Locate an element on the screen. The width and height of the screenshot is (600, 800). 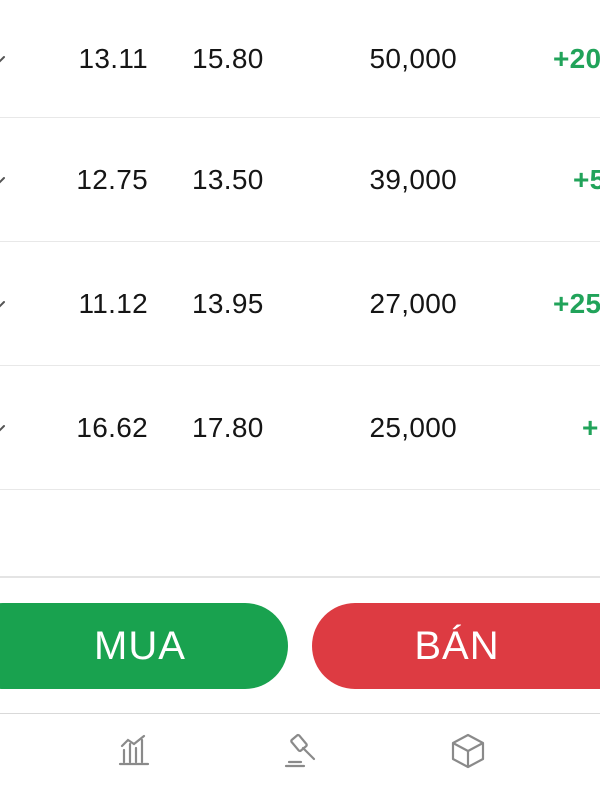
tab-auction is located at coordinates (300, 762).